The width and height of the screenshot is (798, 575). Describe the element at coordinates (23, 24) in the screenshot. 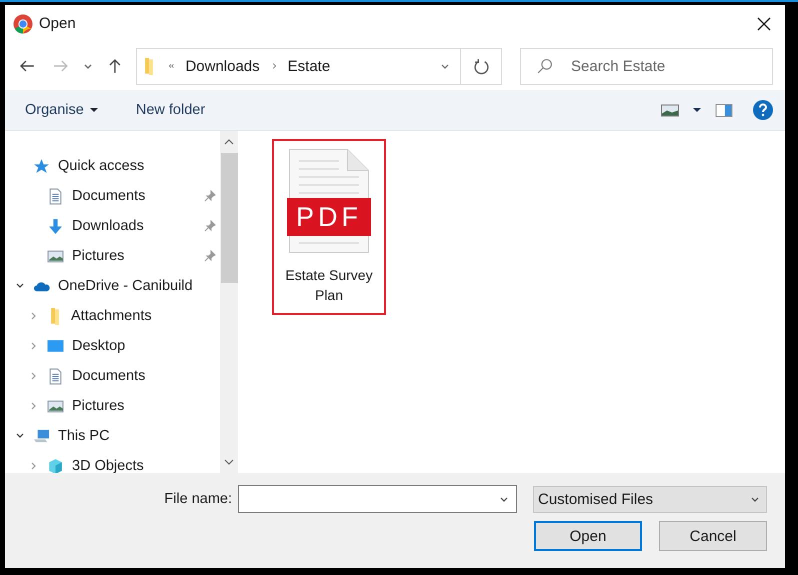

I see `browser-logo-icon` at that location.